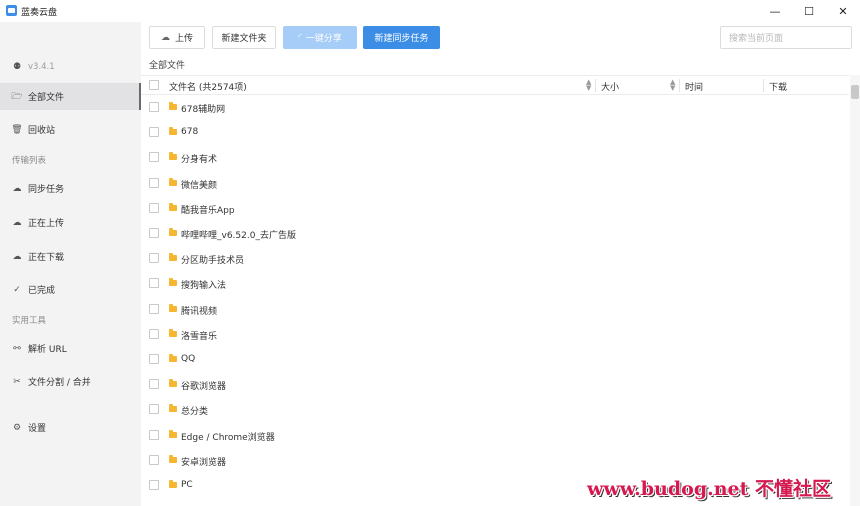  What do you see at coordinates (430, 11) in the screenshot?
I see `title-bar: 蓝奏云盘 — ☐ ✕` at bounding box center [430, 11].